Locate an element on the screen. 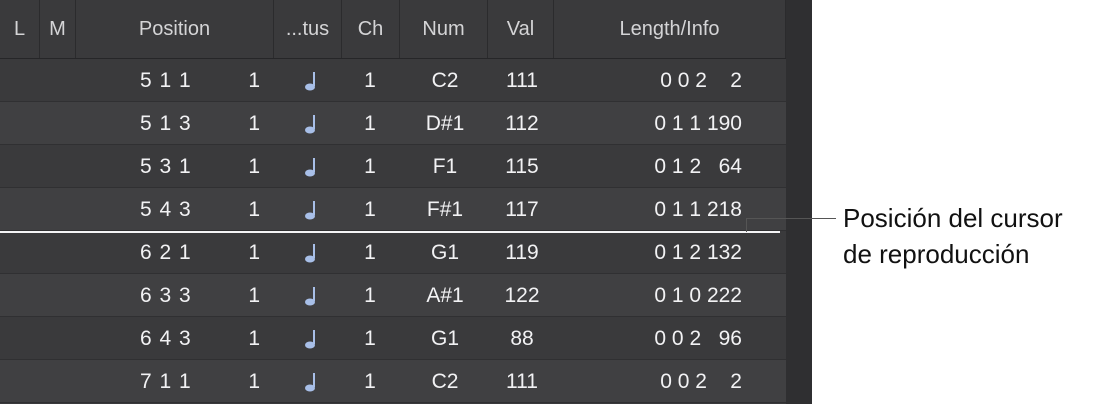  vertical-scrollbar is located at coordinates (799, 202).